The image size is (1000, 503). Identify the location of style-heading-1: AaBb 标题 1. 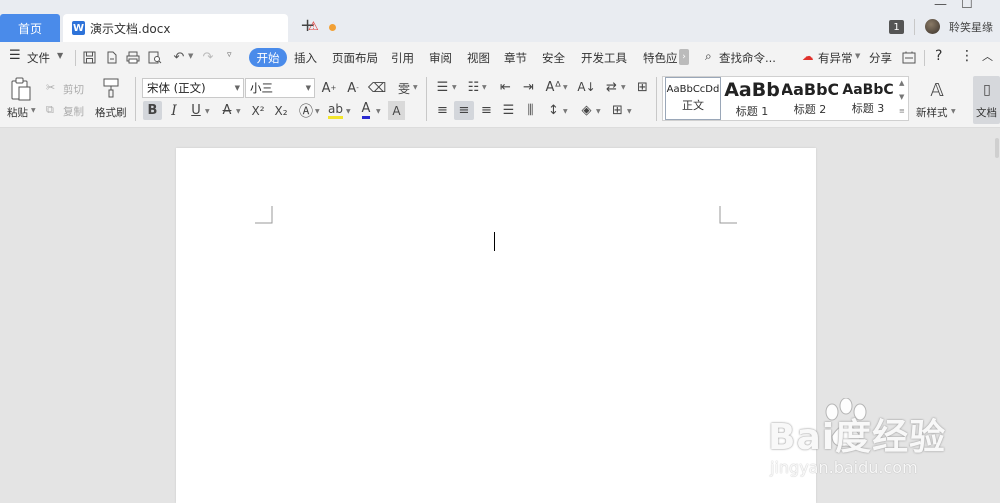
(752, 98).